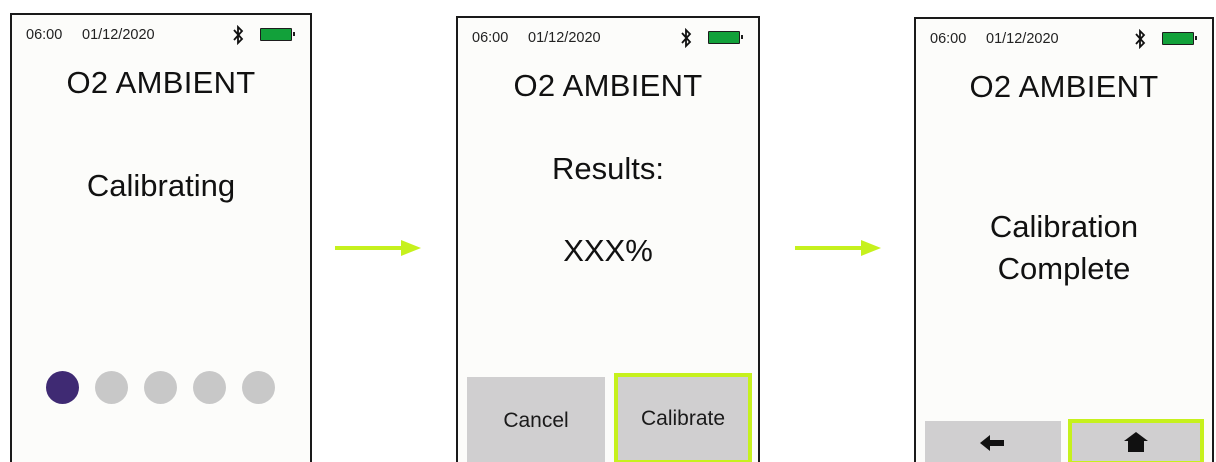  I want to click on cancel-button: Cancel, so click(536, 419).